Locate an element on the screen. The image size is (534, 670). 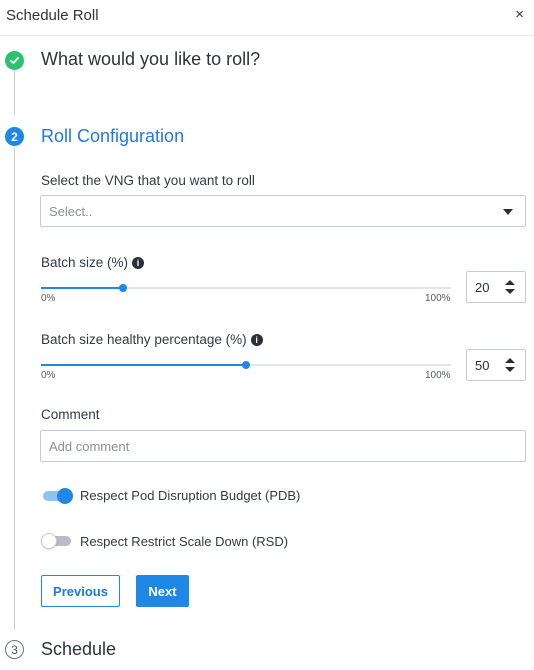
dialog-title: Schedule Roll is located at coordinates (52, 15).